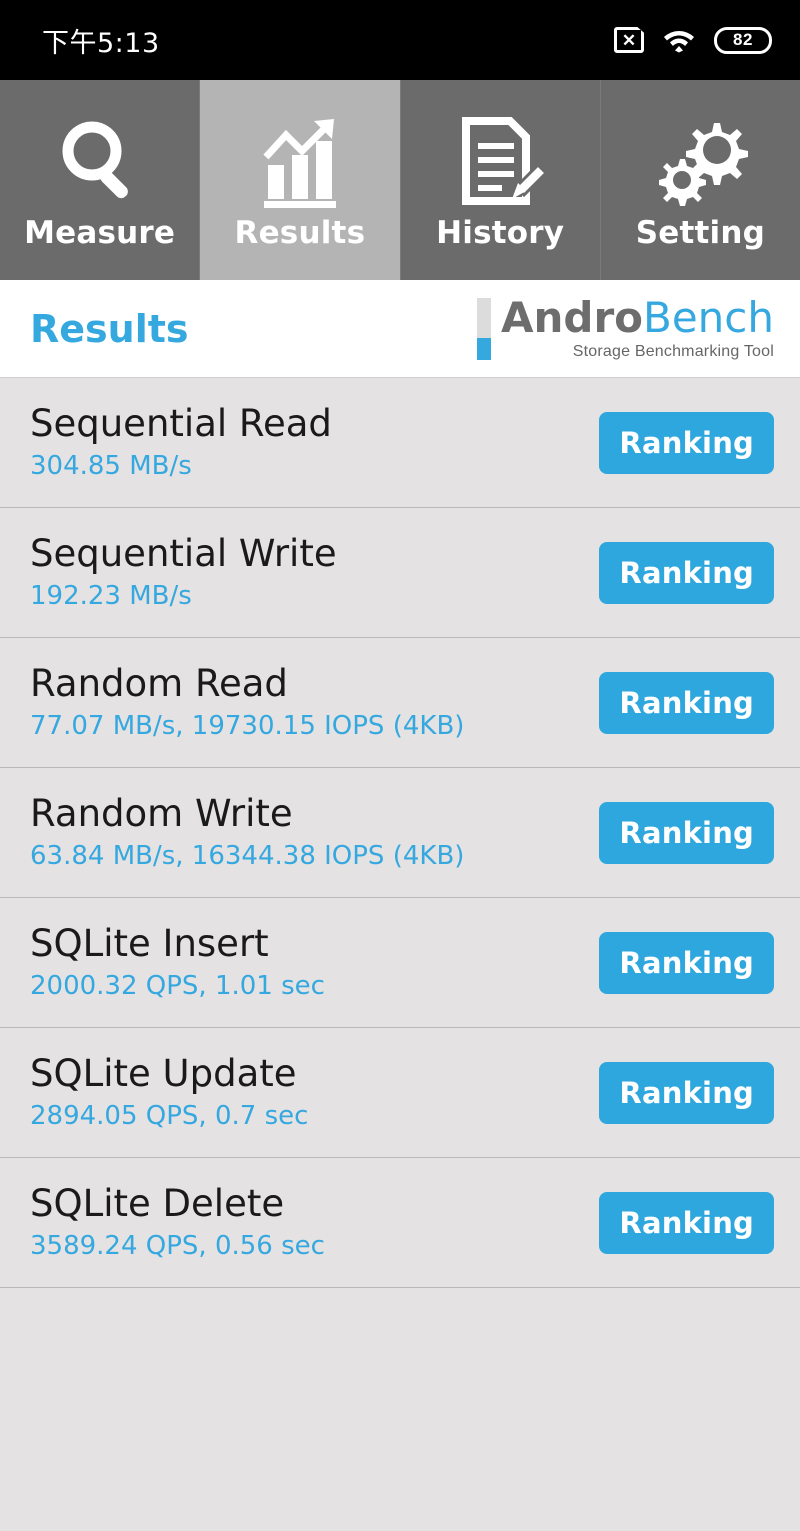 This screenshot has width=800, height=1531. Describe the element at coordinates (400, 573) in the screenshot. I see `table-row: Sequential Write 192.23 MB/s Ranking` at that location.